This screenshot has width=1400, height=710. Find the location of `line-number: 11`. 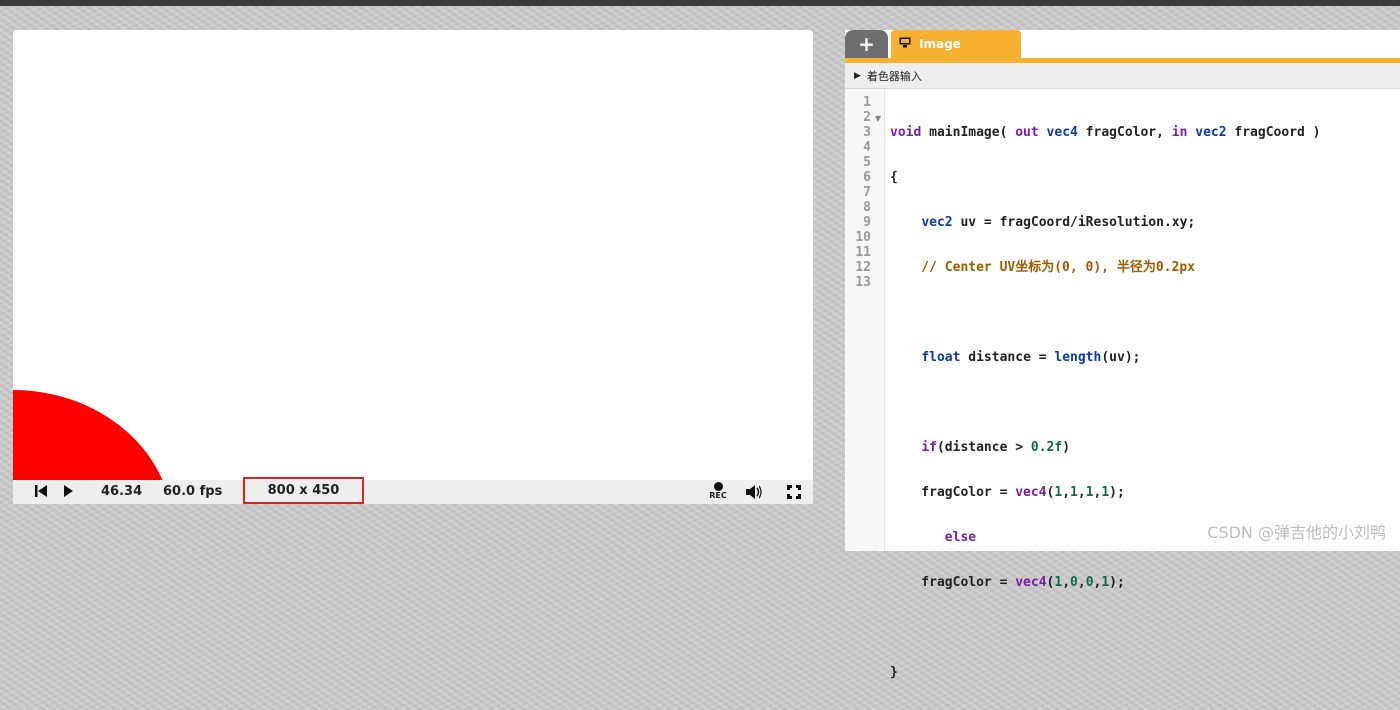

line-number: 11 is located at coordinates (863, 252).